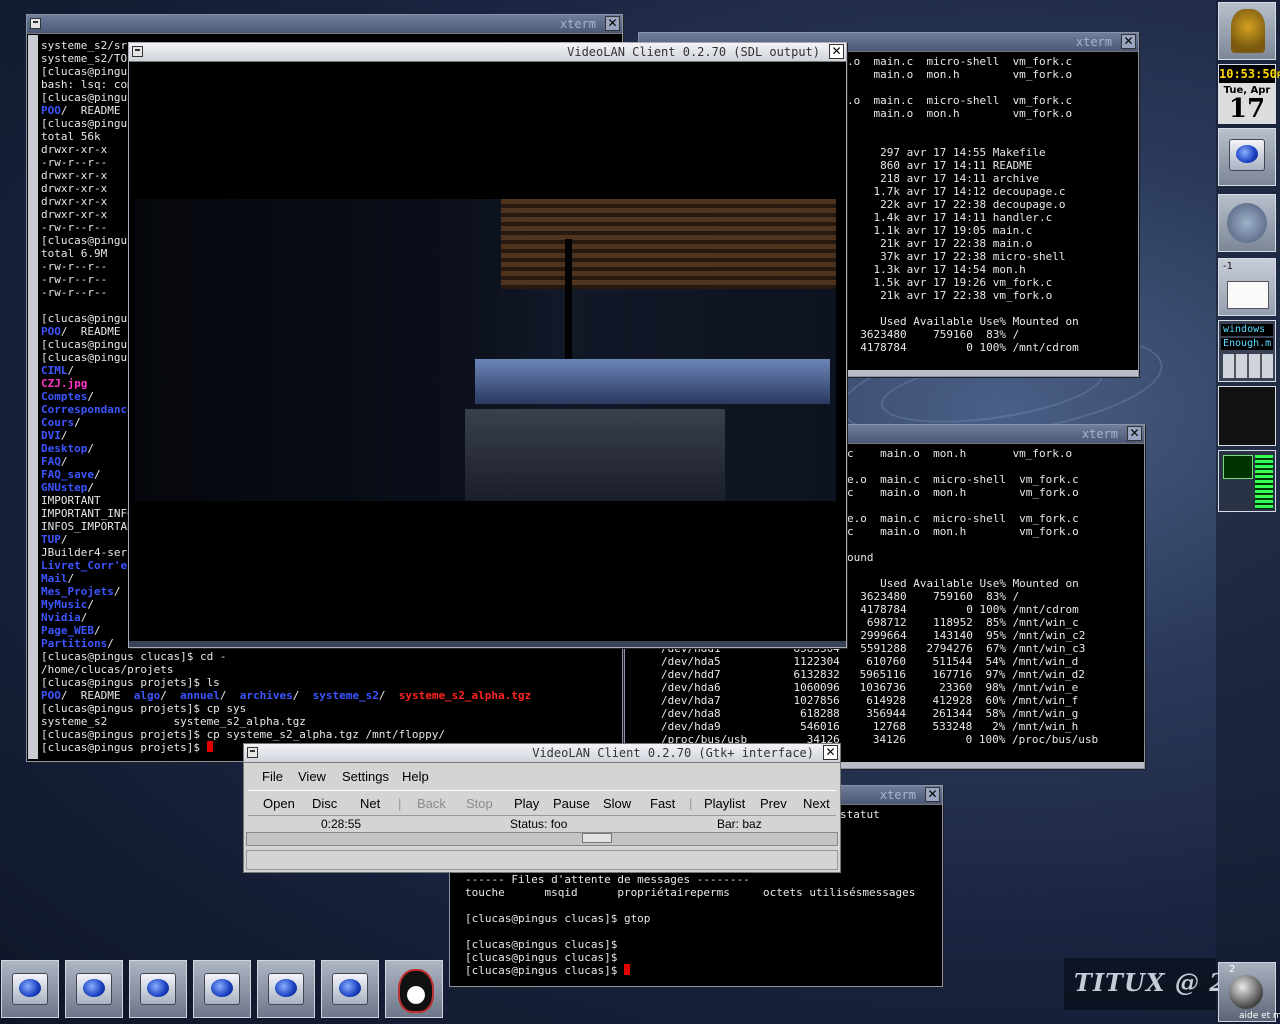 The height and width of the screenshot is (1024, 1280). I want to click on wm-control-buttons, so click(1248, 366).